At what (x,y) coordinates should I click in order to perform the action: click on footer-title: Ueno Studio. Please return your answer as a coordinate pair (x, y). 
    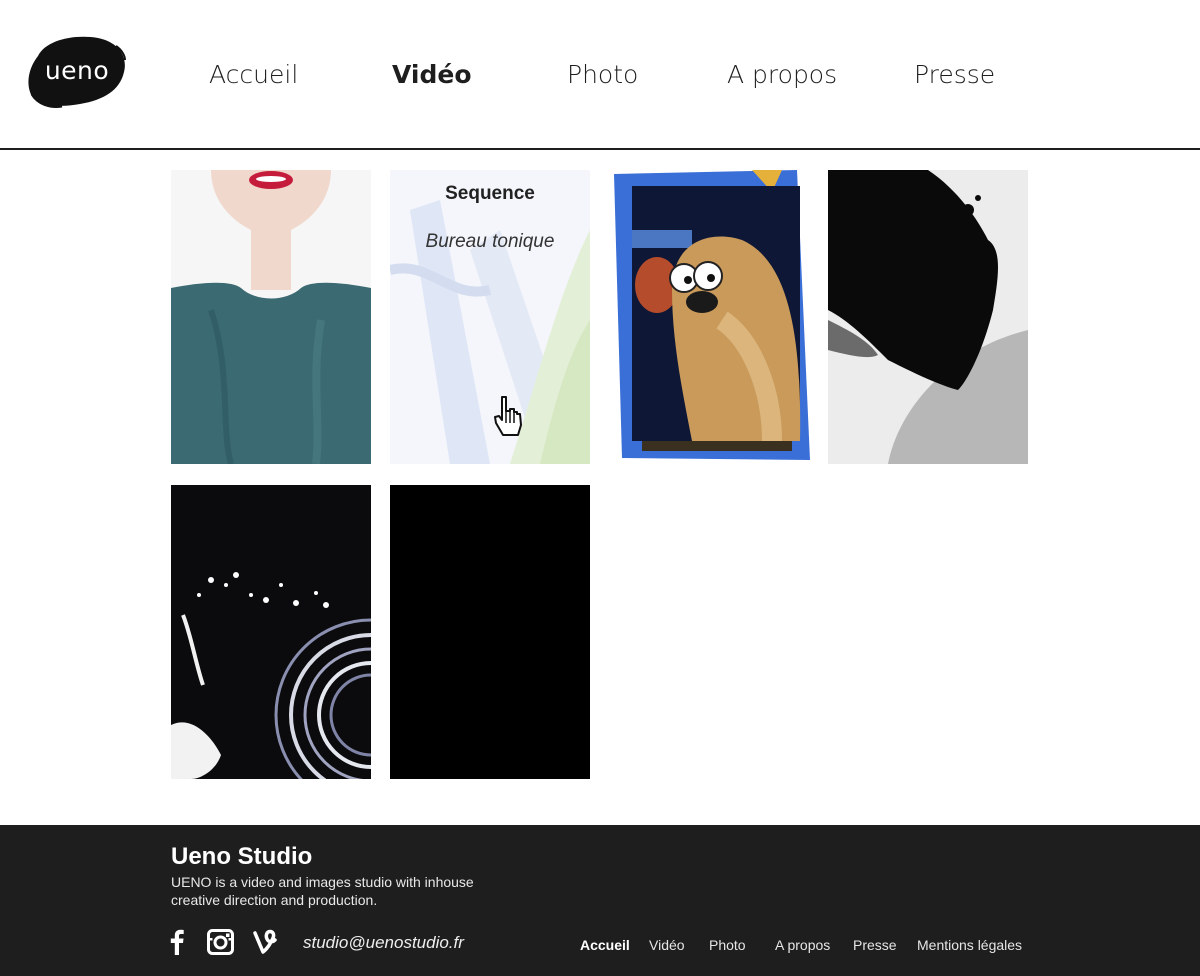
    Looking at the image, I should click on (242, 856).